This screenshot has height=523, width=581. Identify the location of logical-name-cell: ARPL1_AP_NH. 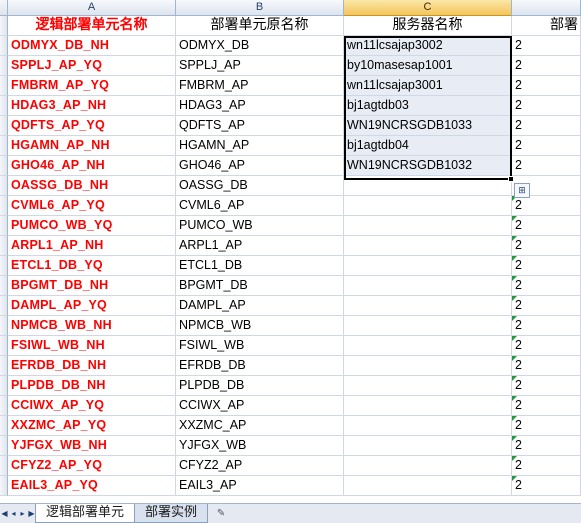
(92, 246).